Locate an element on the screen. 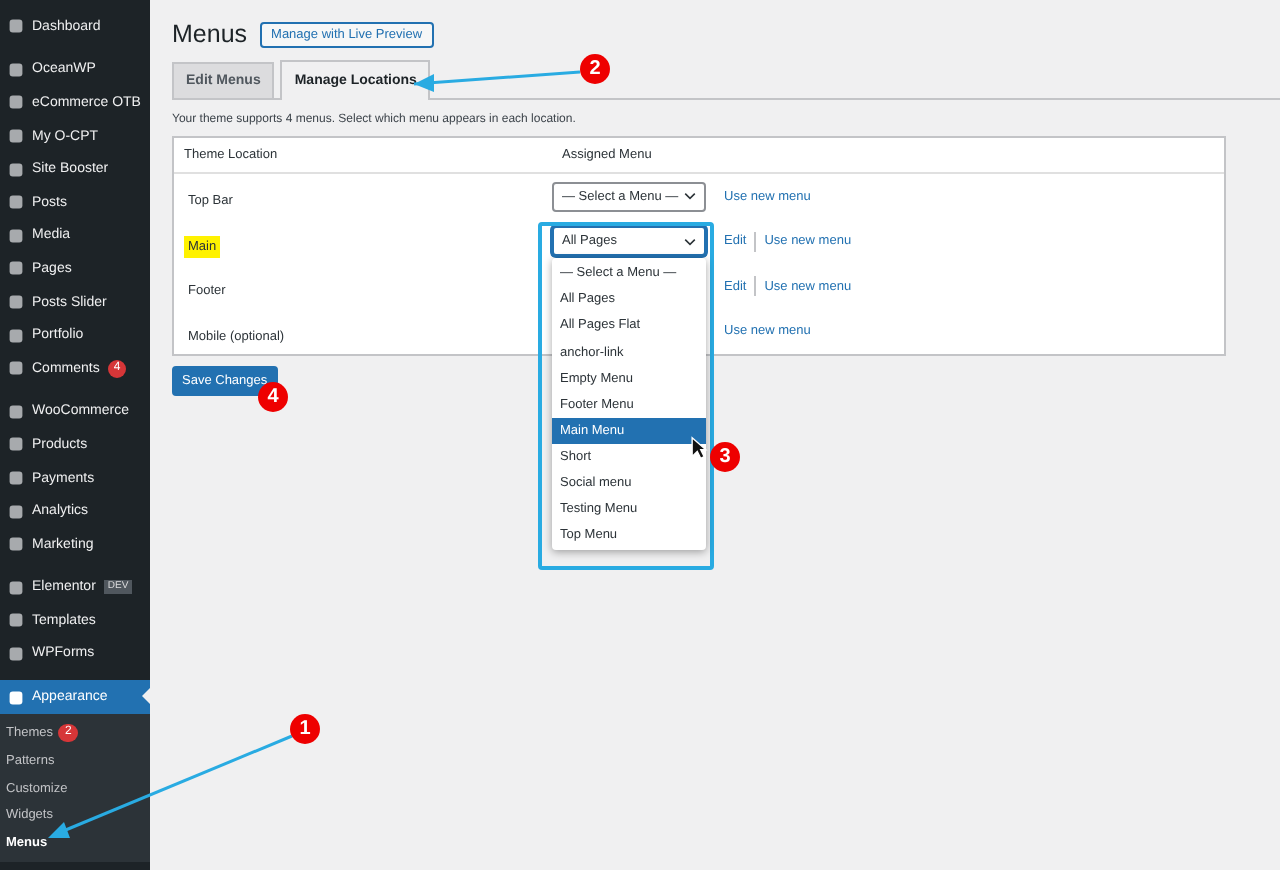 This screenshot has width=1280, height=870. step-number: 3 is located at coordinates (725, 457).